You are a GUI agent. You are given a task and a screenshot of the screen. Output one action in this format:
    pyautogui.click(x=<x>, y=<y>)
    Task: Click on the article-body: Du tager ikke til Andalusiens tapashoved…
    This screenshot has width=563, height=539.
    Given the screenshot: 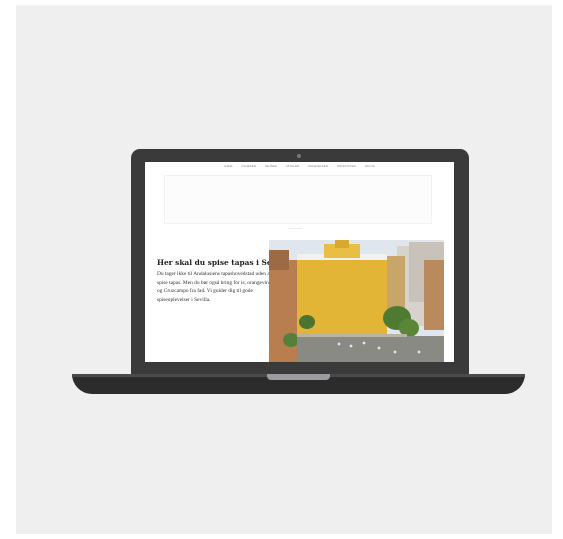 What is the action you would take?
    pyautogui.click(x=214, y=287)
    